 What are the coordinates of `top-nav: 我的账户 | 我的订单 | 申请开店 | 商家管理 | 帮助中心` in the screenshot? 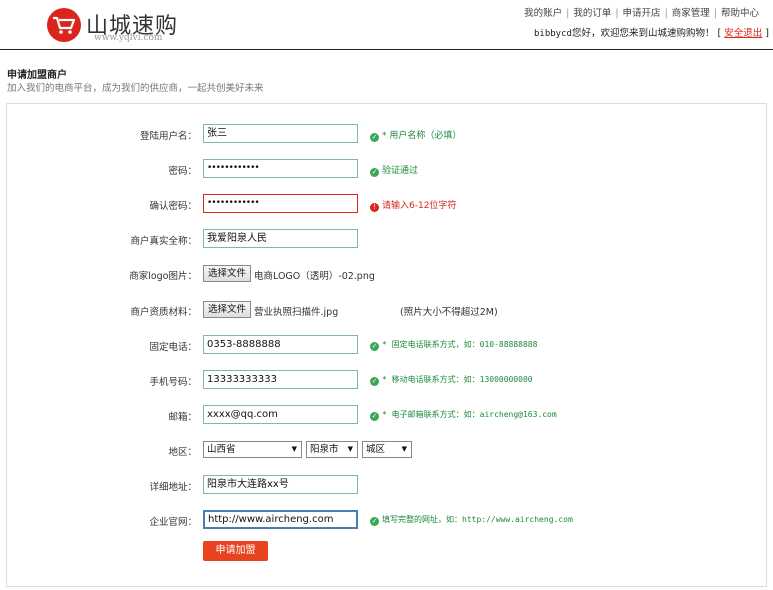 It's located at (641, 13).